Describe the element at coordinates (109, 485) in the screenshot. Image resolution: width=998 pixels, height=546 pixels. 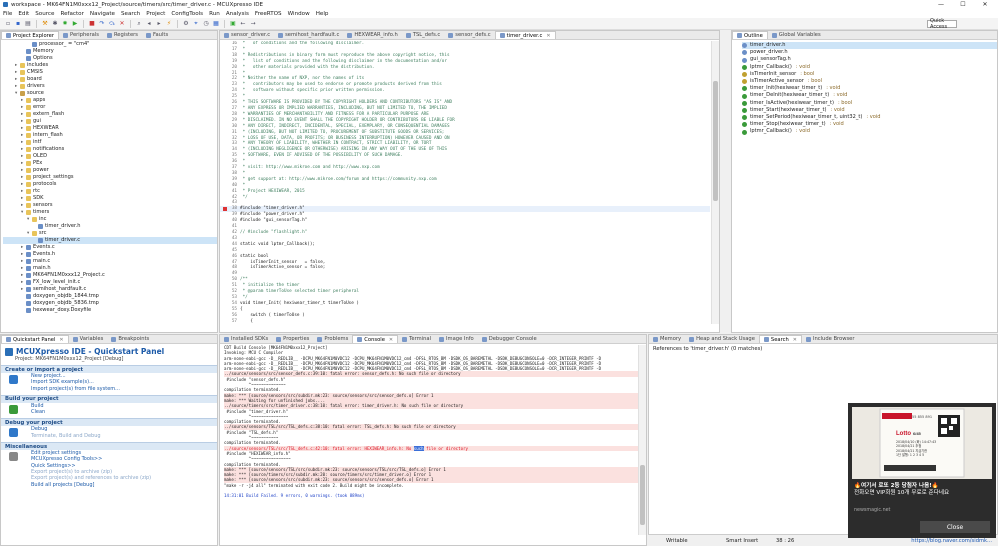
I see `quickstart-link: Build all projects [Debug]` at that location.